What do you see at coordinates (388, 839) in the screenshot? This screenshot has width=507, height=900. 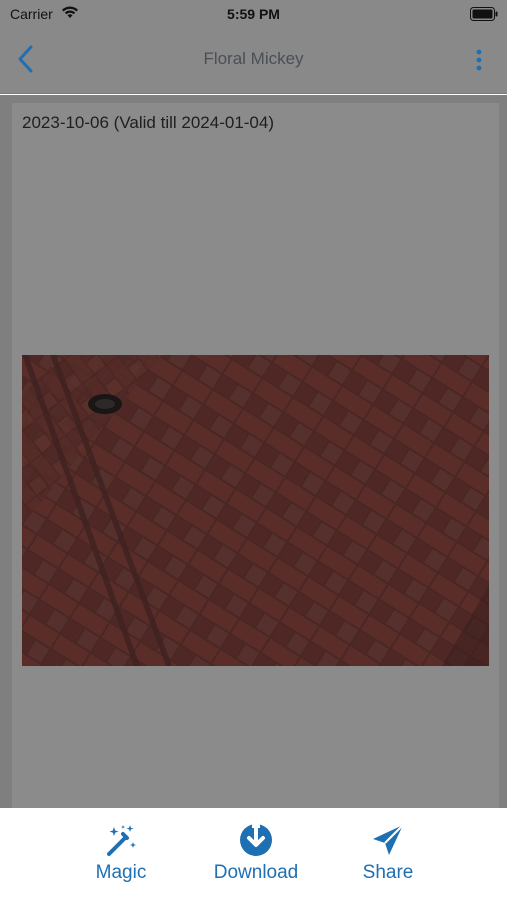 I see `paper-plane-icon` at bounding box center [388, 839].